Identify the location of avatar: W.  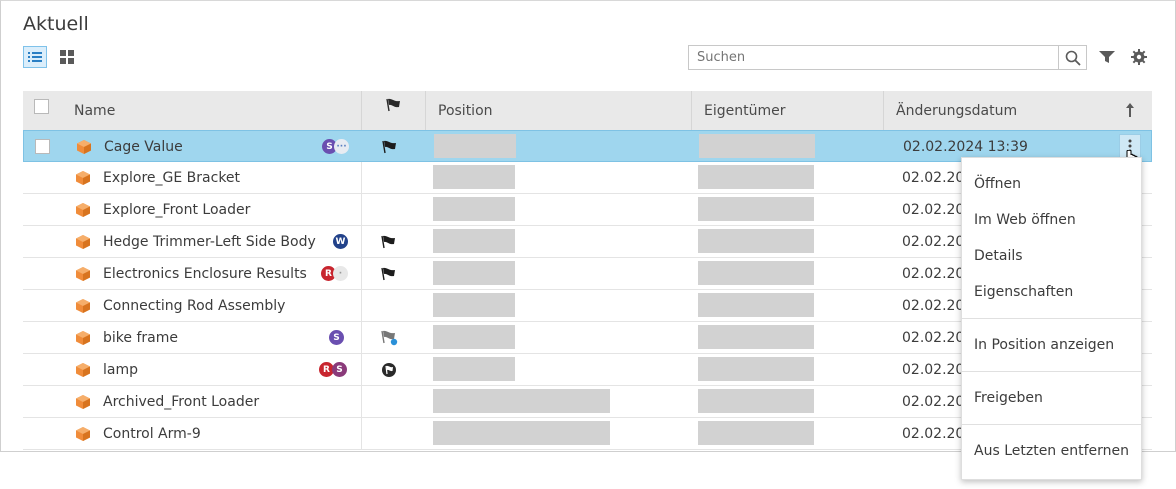
(340, 241).